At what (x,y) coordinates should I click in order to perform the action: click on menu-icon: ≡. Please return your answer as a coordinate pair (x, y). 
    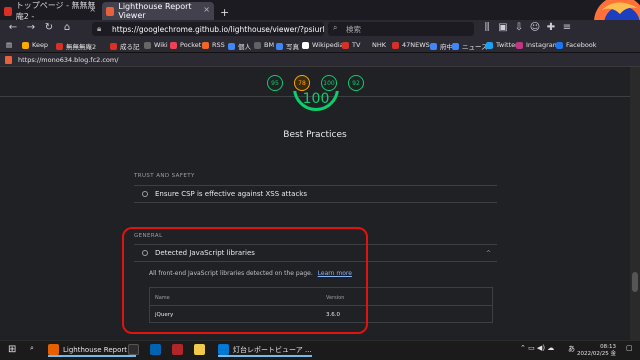
    Looking at the image, I should click on (567, 27).